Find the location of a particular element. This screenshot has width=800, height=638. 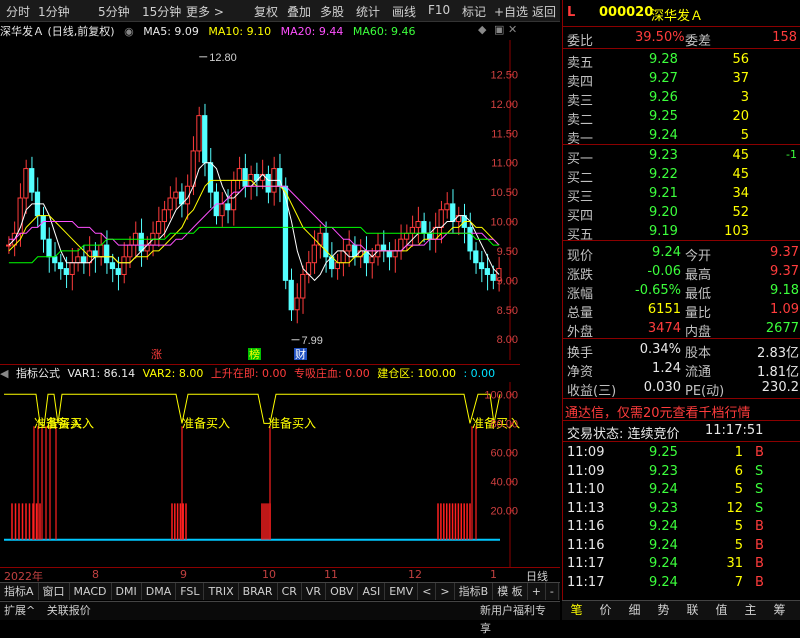

tab-indicator-a: 指标A is located at coordinates (19, 591).